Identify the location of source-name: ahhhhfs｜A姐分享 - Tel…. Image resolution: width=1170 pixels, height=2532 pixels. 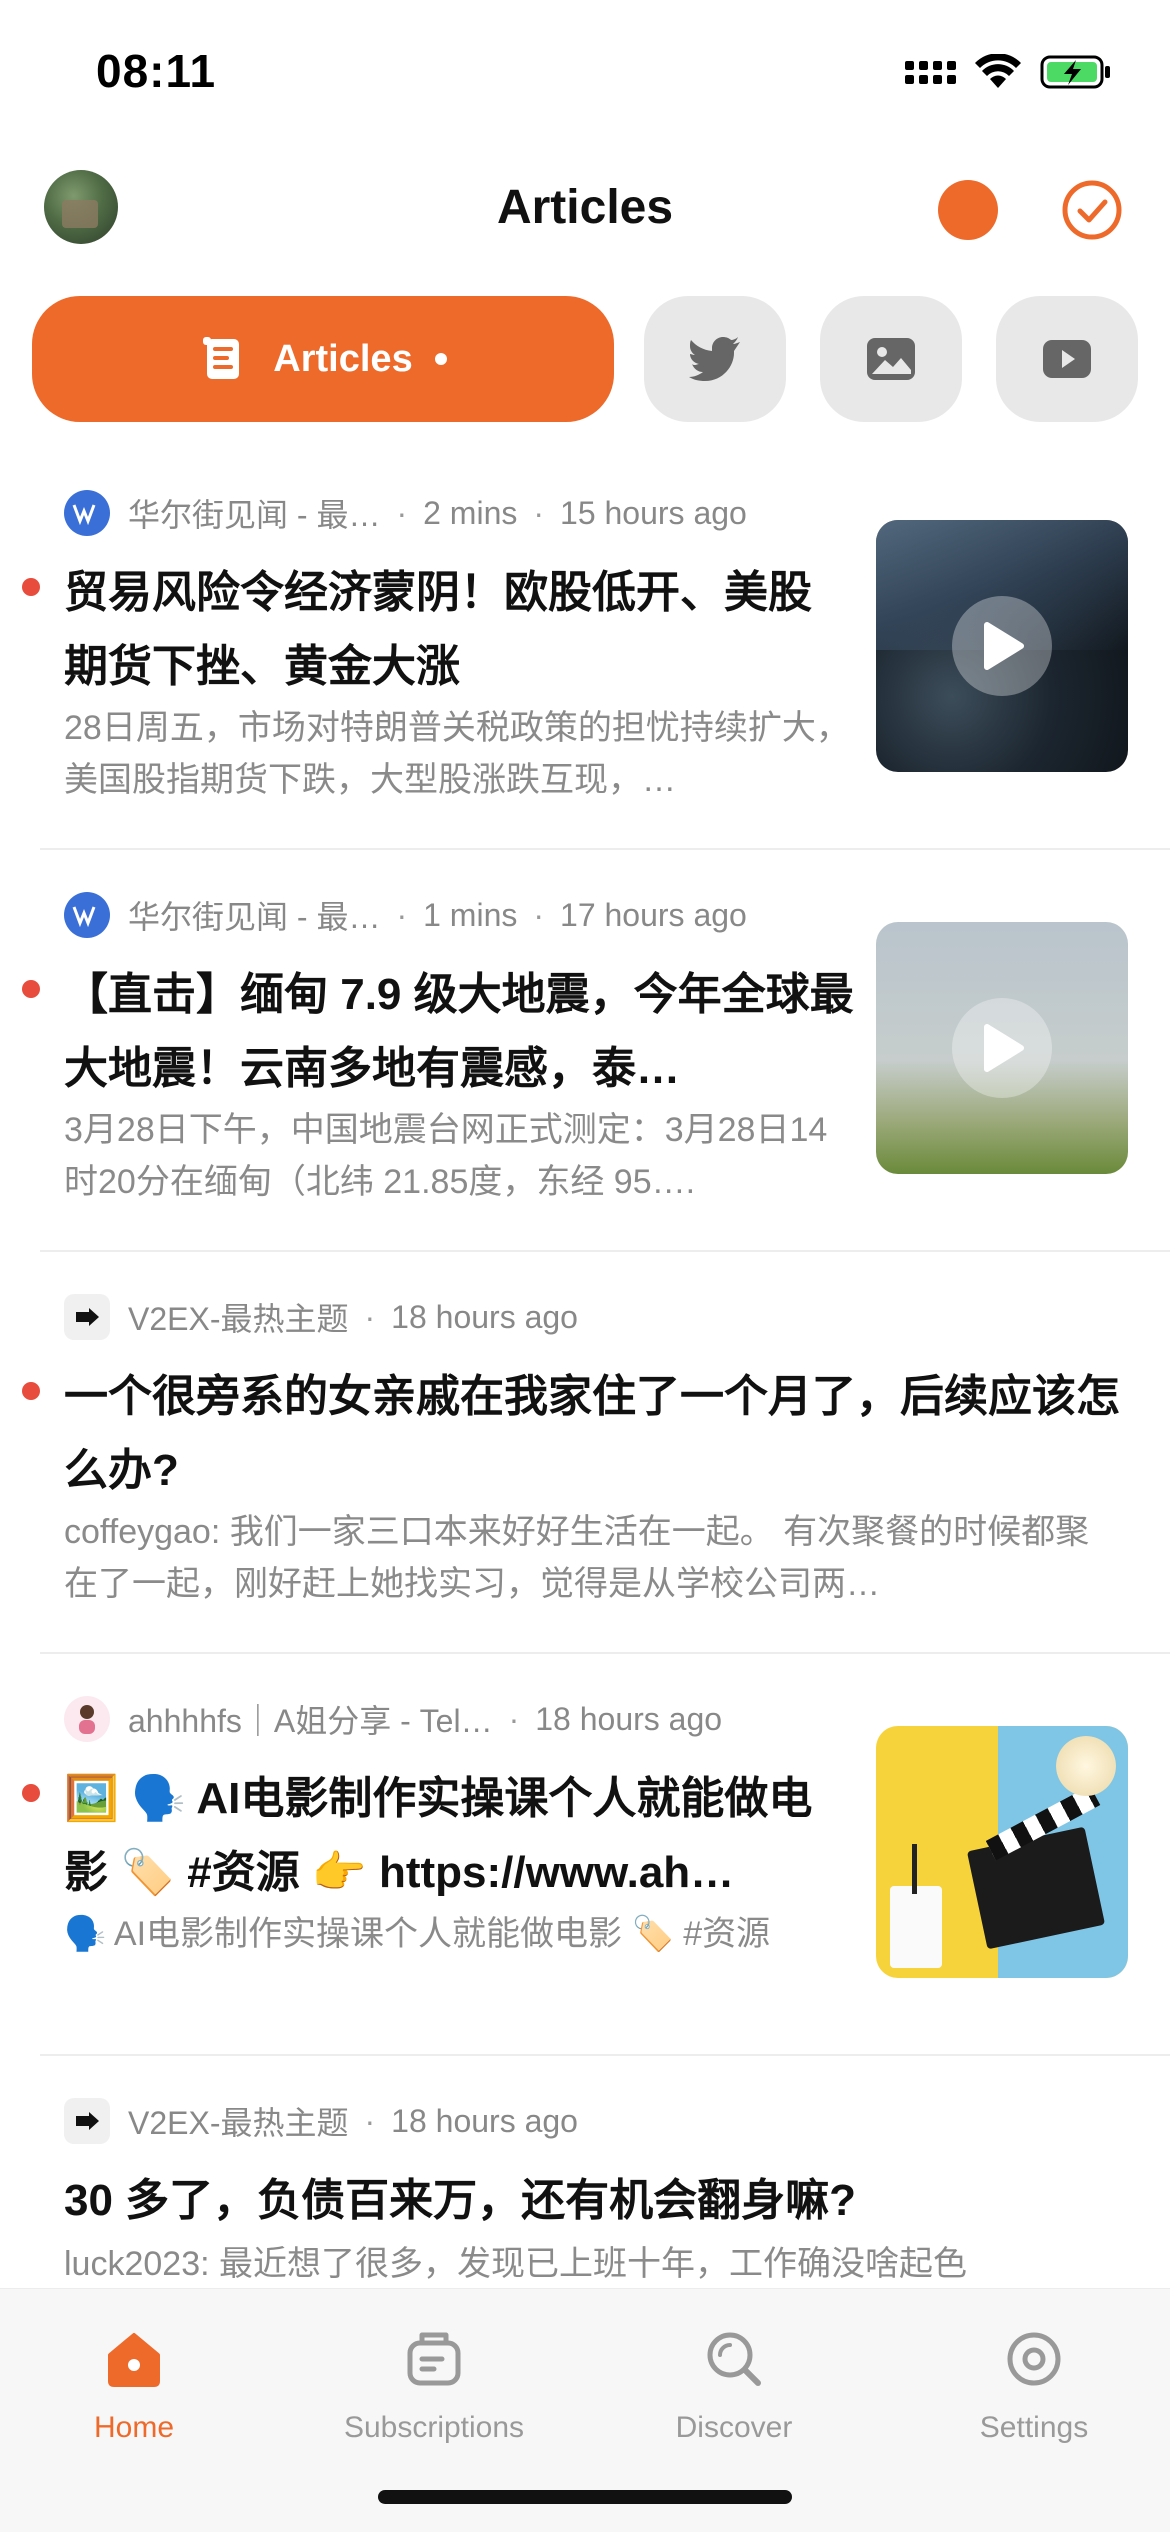
(310, 1721).